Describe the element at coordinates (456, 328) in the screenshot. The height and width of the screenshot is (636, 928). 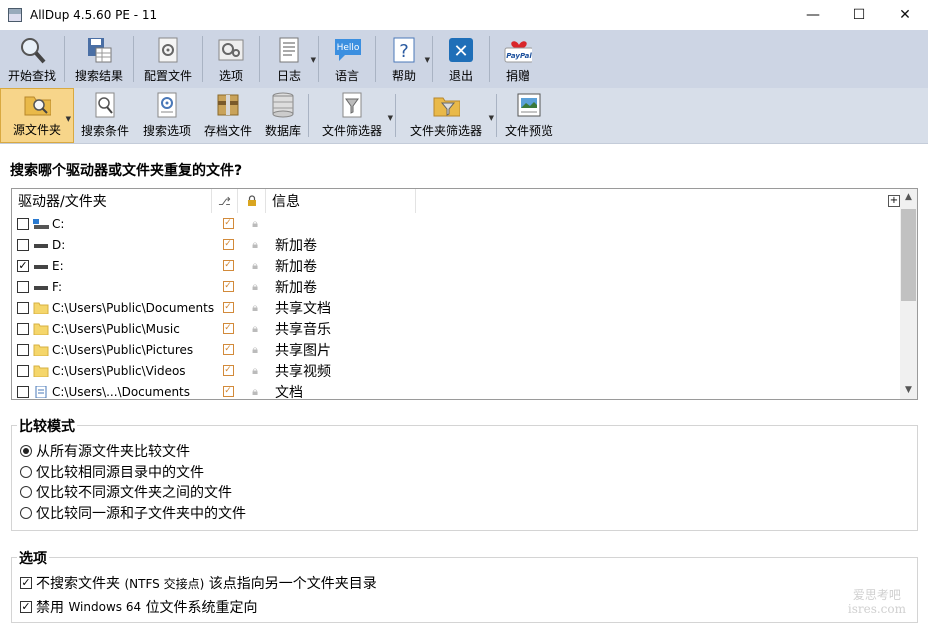
I see `list-item: C:\Users\Public\Music ✓ 🔒︎ 共享音乐` at that location.